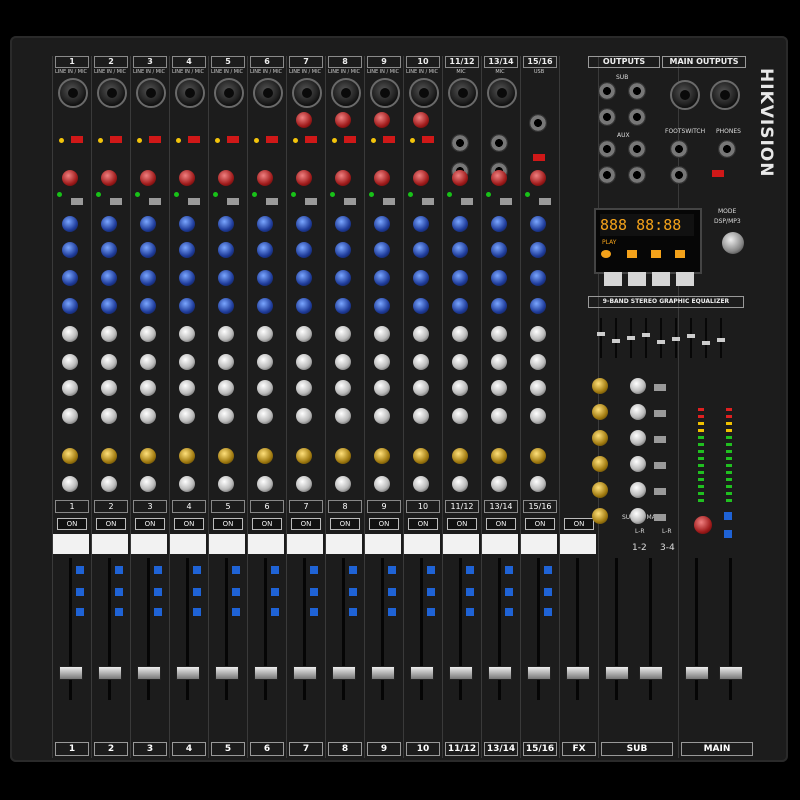 The image size is (800, 800). I want to click on main-fader, so click(697, 673).